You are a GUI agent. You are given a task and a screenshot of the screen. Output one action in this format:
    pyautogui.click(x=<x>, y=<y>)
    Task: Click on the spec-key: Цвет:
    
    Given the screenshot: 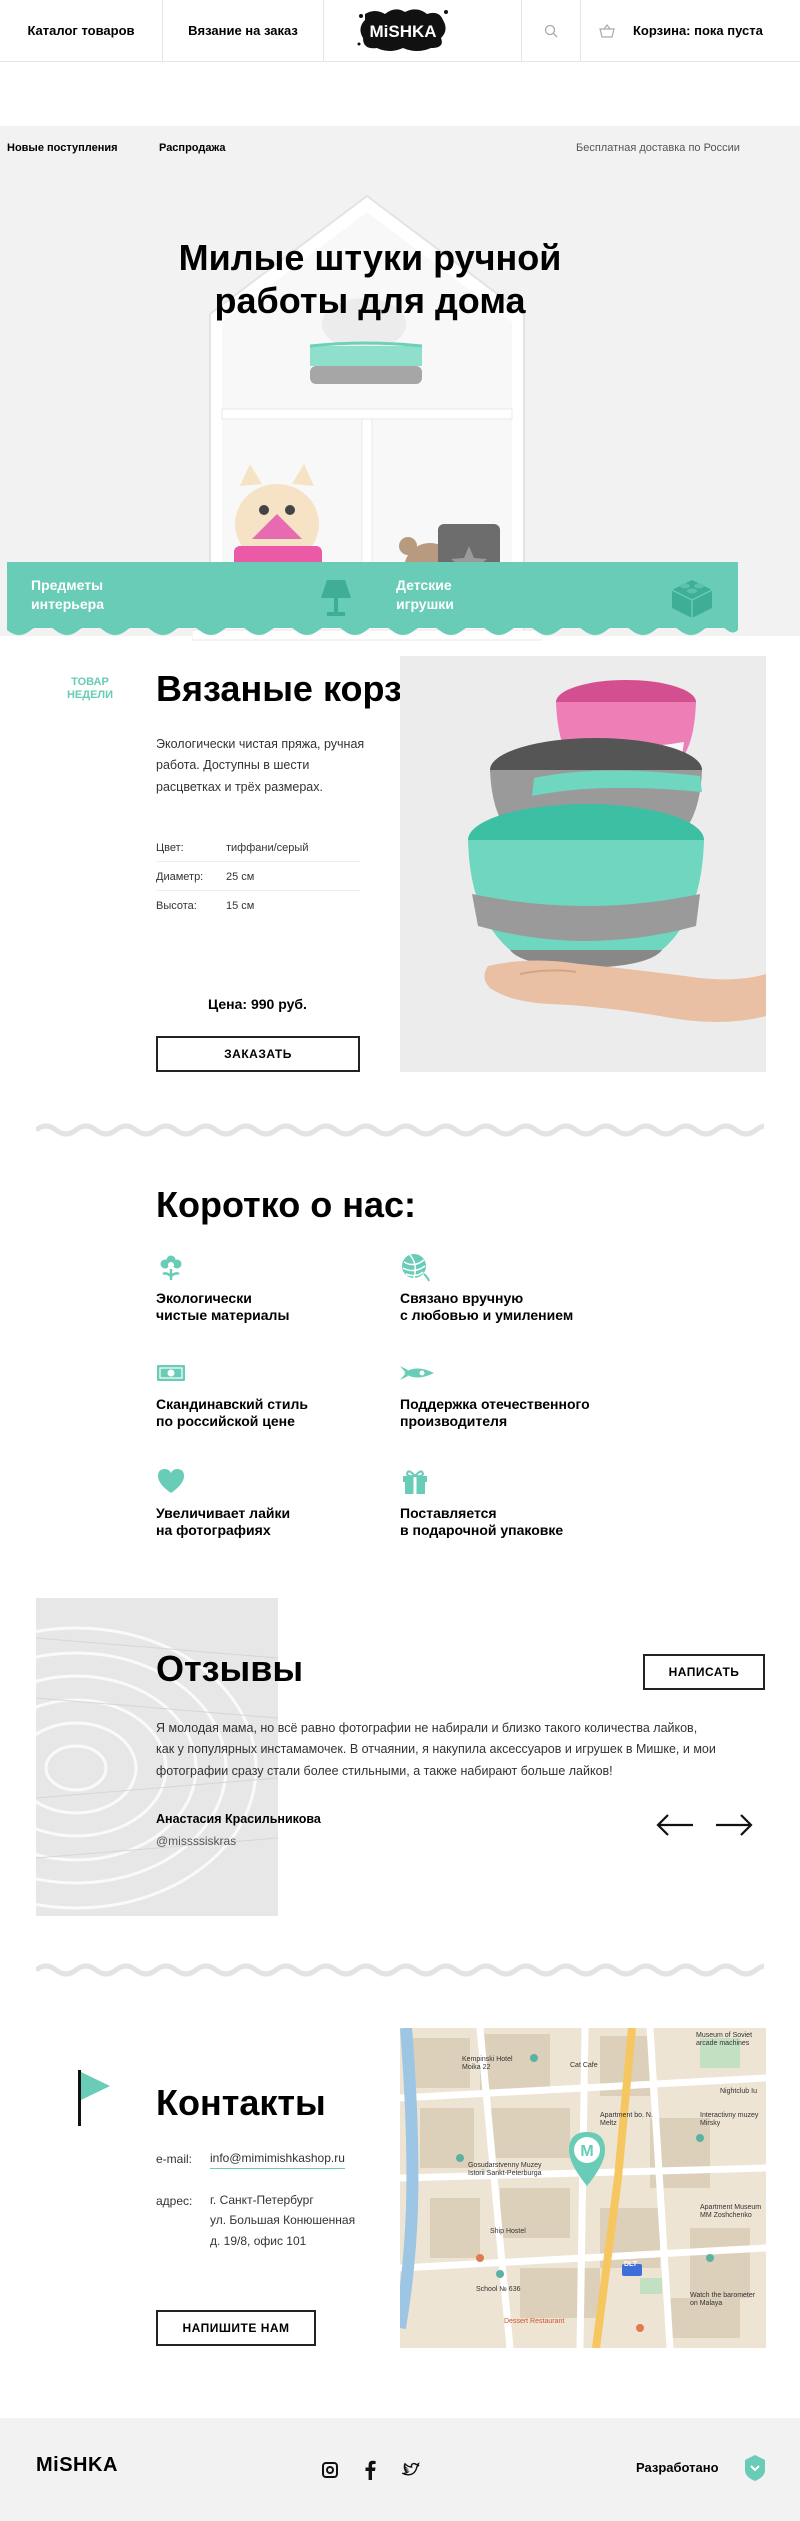 What is the action you would take?
    pyautogui.click(x=170, y=848)
    